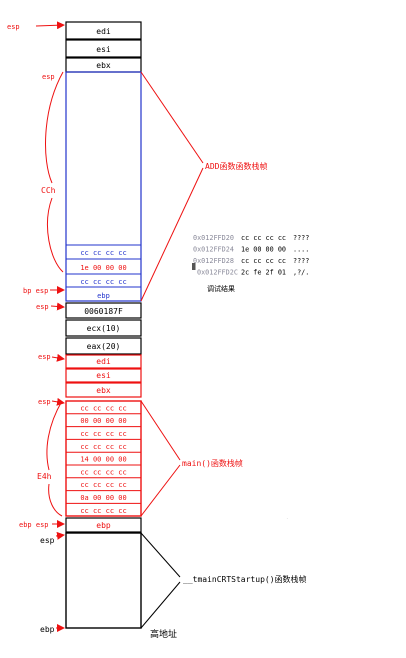 The width and height of the screenshot is (406, 658). Describe the element at coordinates (213, 261) in the screenshot. I see `memory-address: 0x012FFD28` at that location.